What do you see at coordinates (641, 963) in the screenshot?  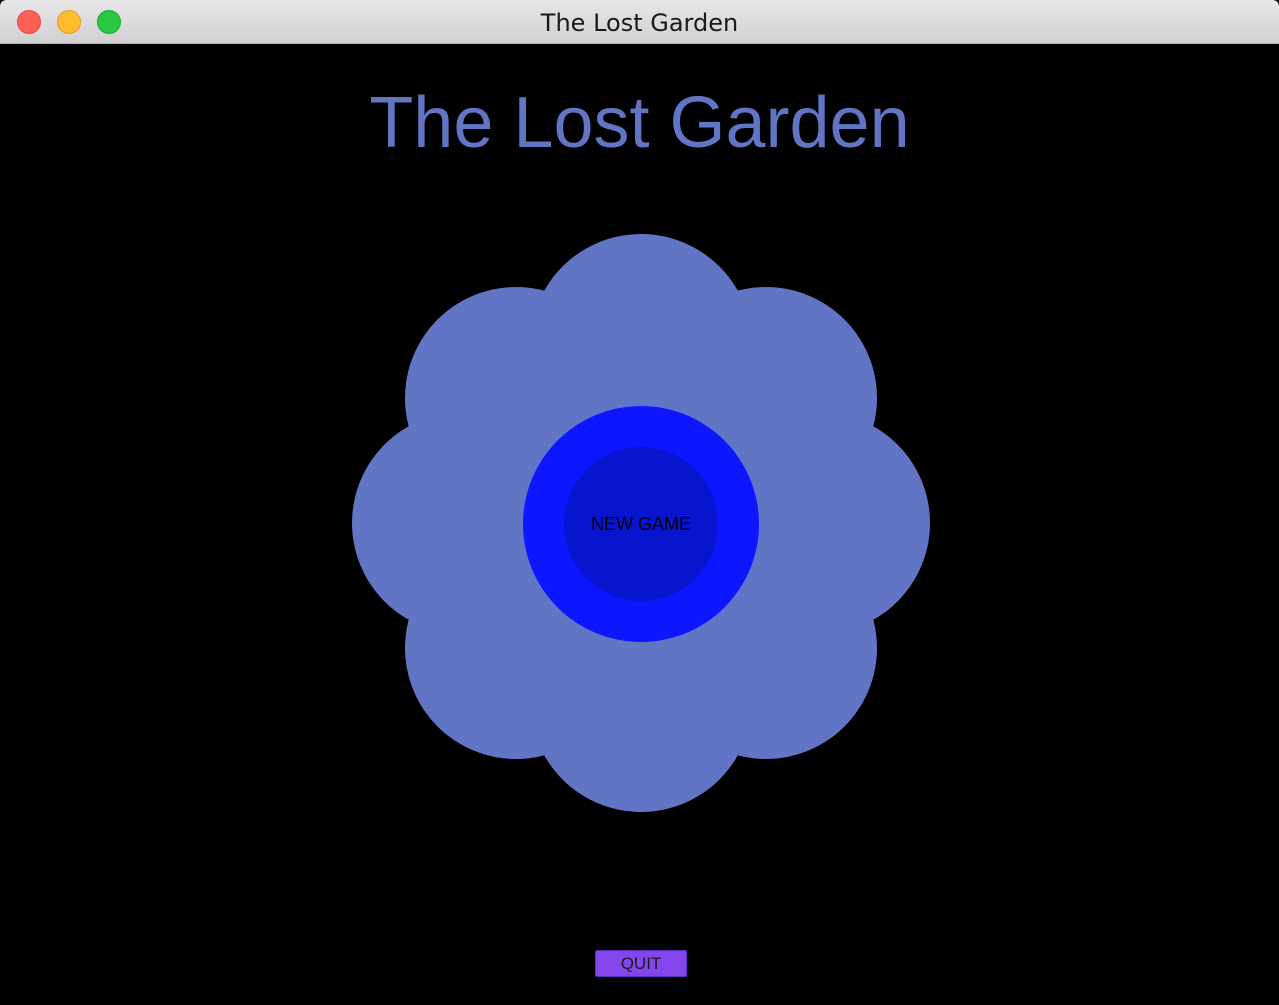 I see `quit-button: QUIT` at bounding box center [641, 963].